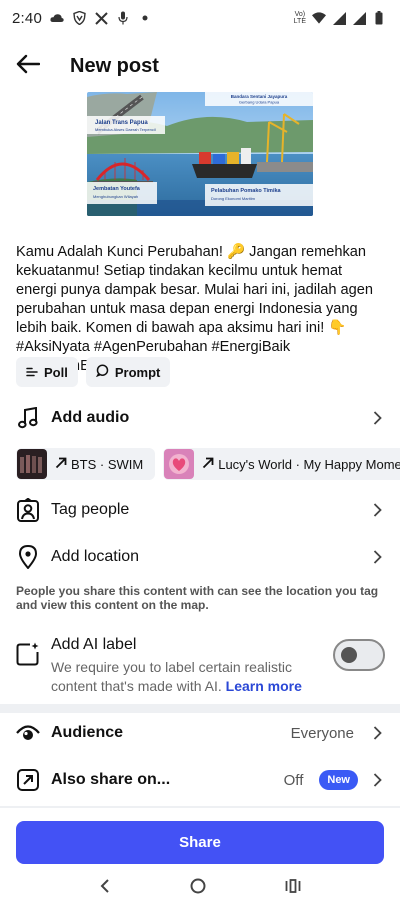 This screenshot has height=911, width=400. I want to click on share-button: Share, so click(200, 842).